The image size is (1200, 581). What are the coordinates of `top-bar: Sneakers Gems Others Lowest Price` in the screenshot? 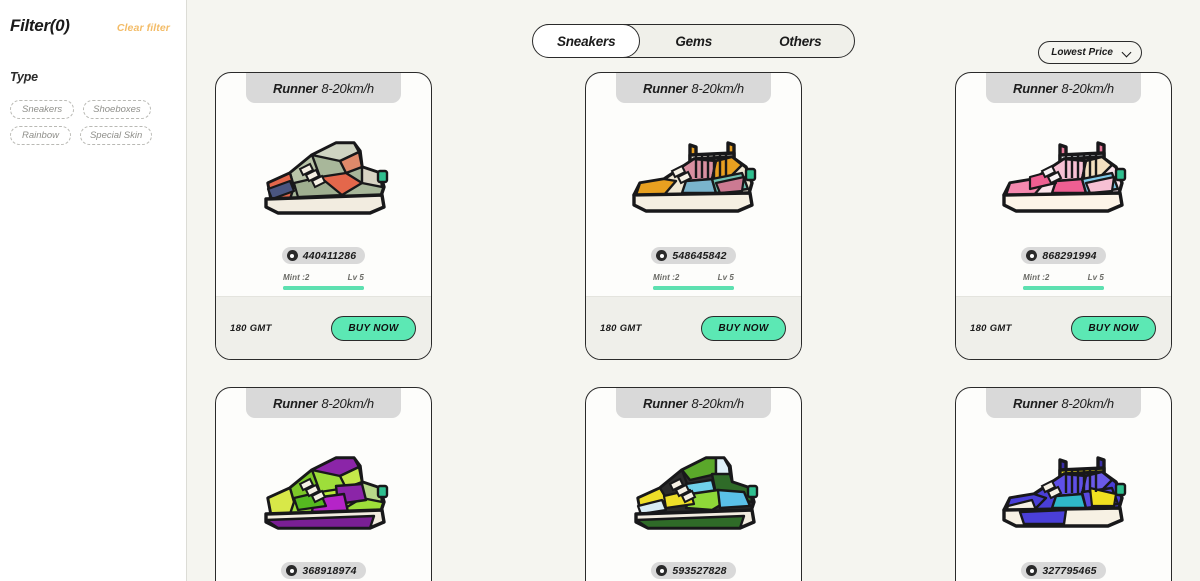 It's located at (693, 36).